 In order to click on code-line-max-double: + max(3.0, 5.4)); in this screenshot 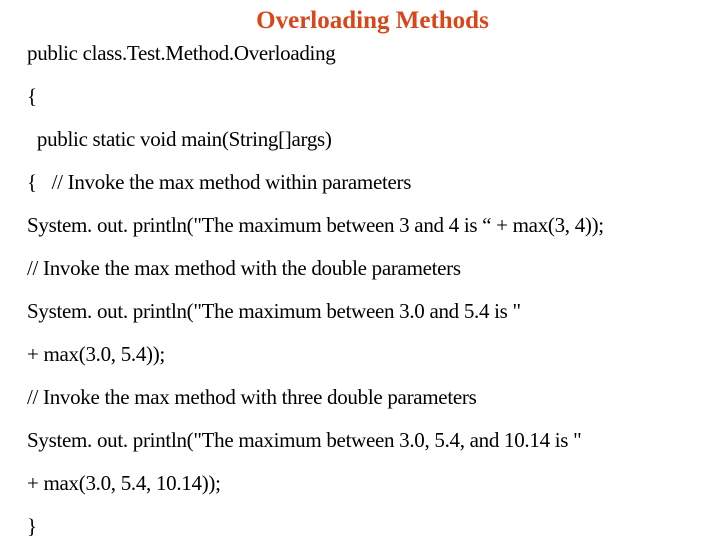, I will do `click(96, 354)`.